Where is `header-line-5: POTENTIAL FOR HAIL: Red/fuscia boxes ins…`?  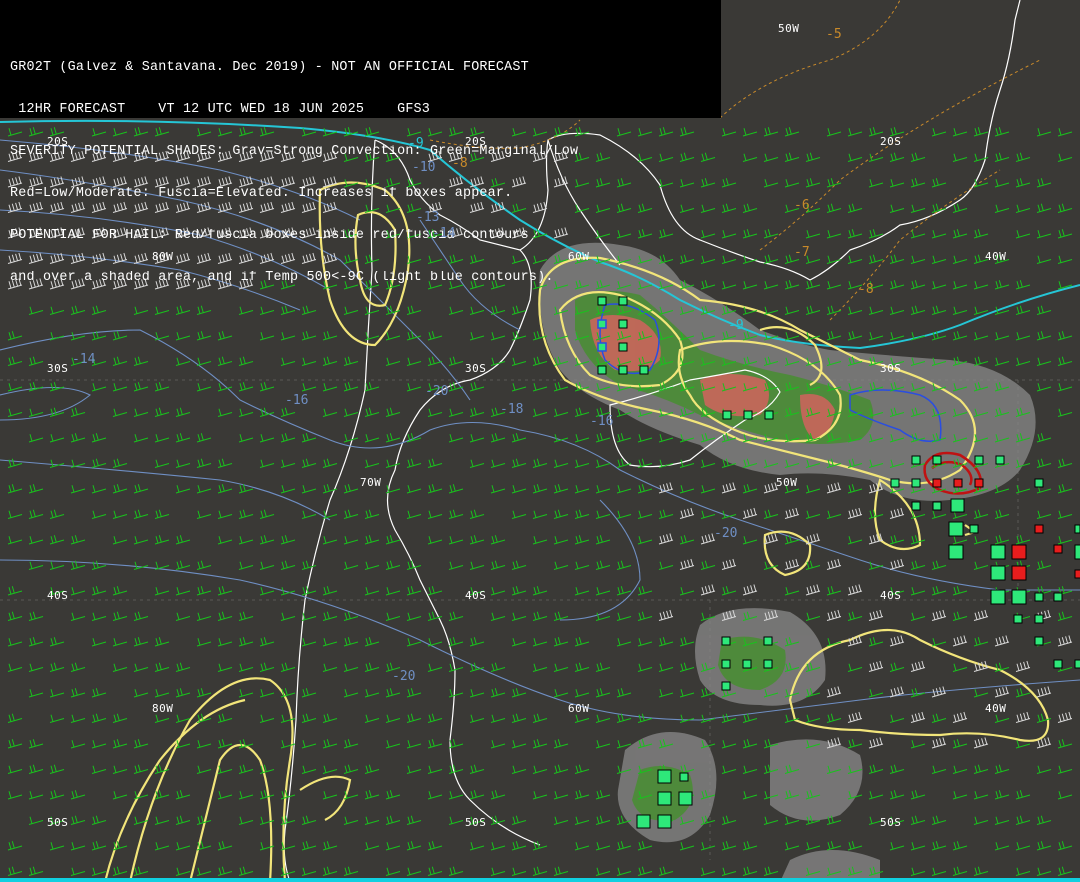 header-line-5: POTENTIAL FOR HAIL: Red/fuscia boxes ins… is located at coordinates (269, 236).